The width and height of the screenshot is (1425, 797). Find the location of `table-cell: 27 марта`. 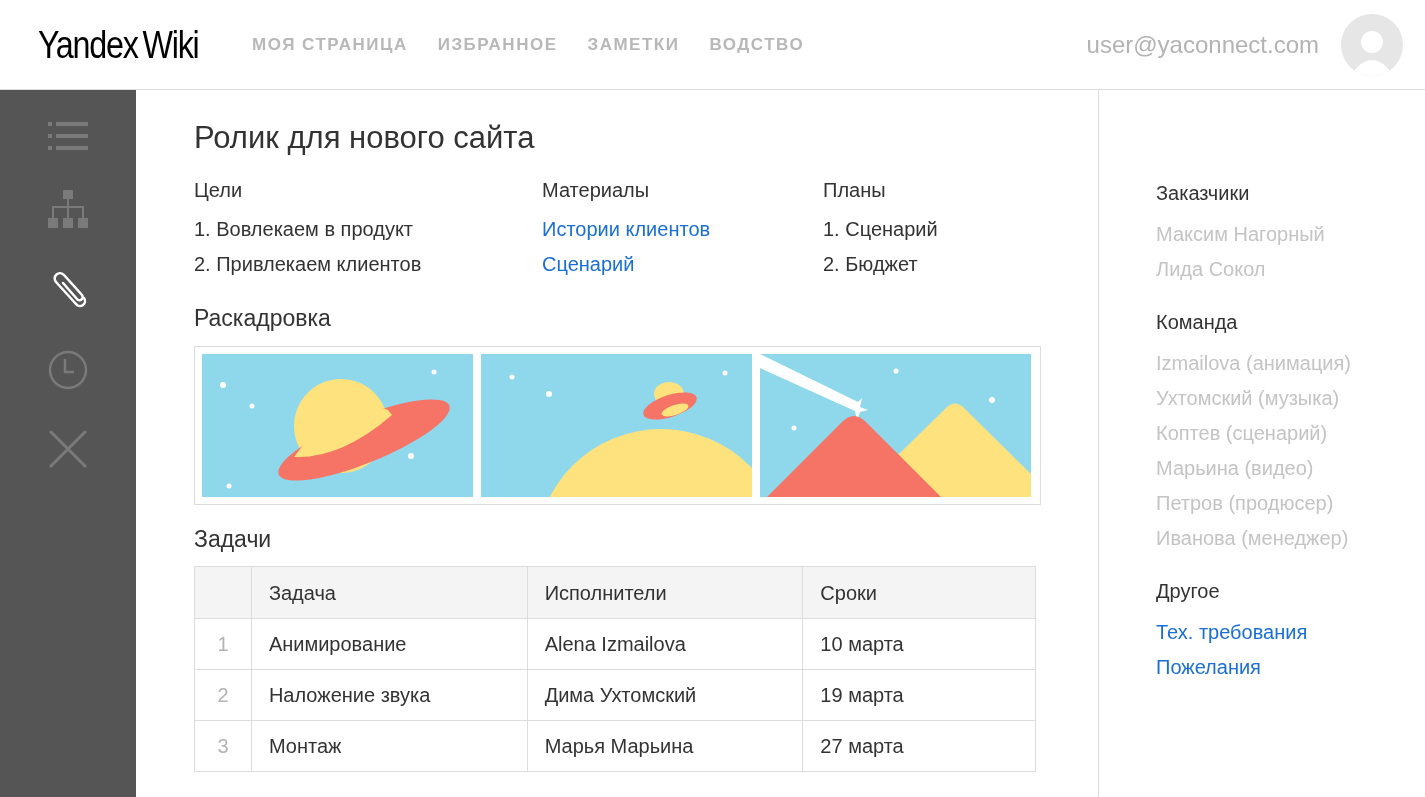

table-cell: 27 марта is located at coordinates (919, 746).